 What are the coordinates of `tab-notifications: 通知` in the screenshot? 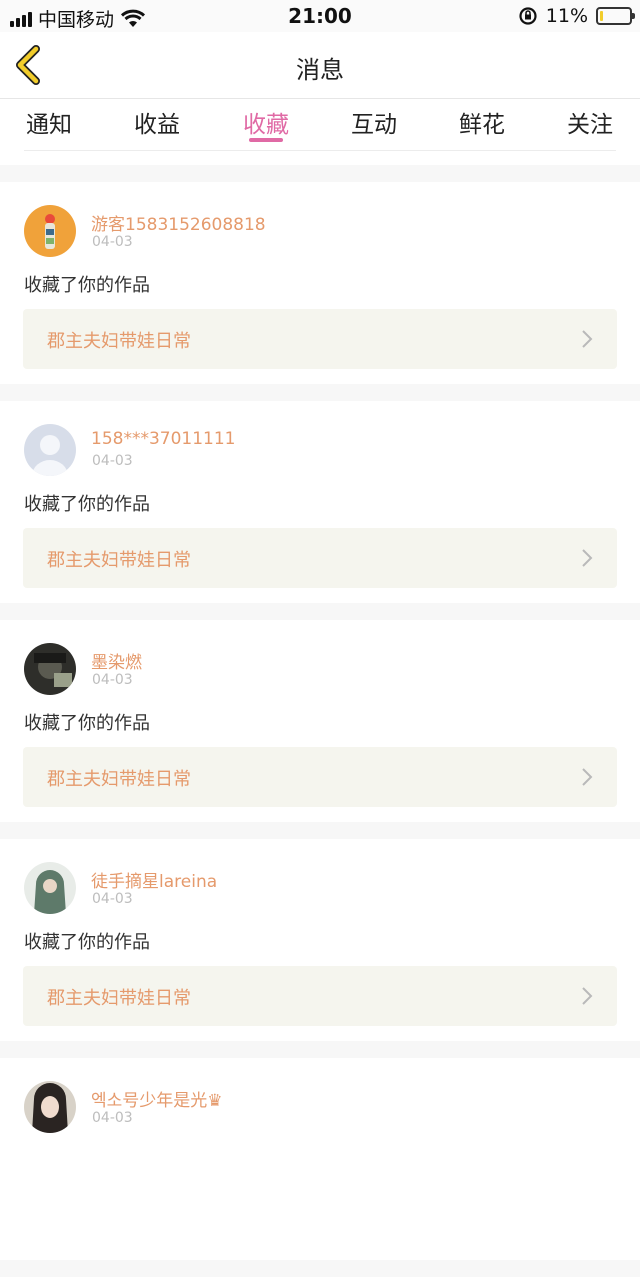 It's located at (49, 122).